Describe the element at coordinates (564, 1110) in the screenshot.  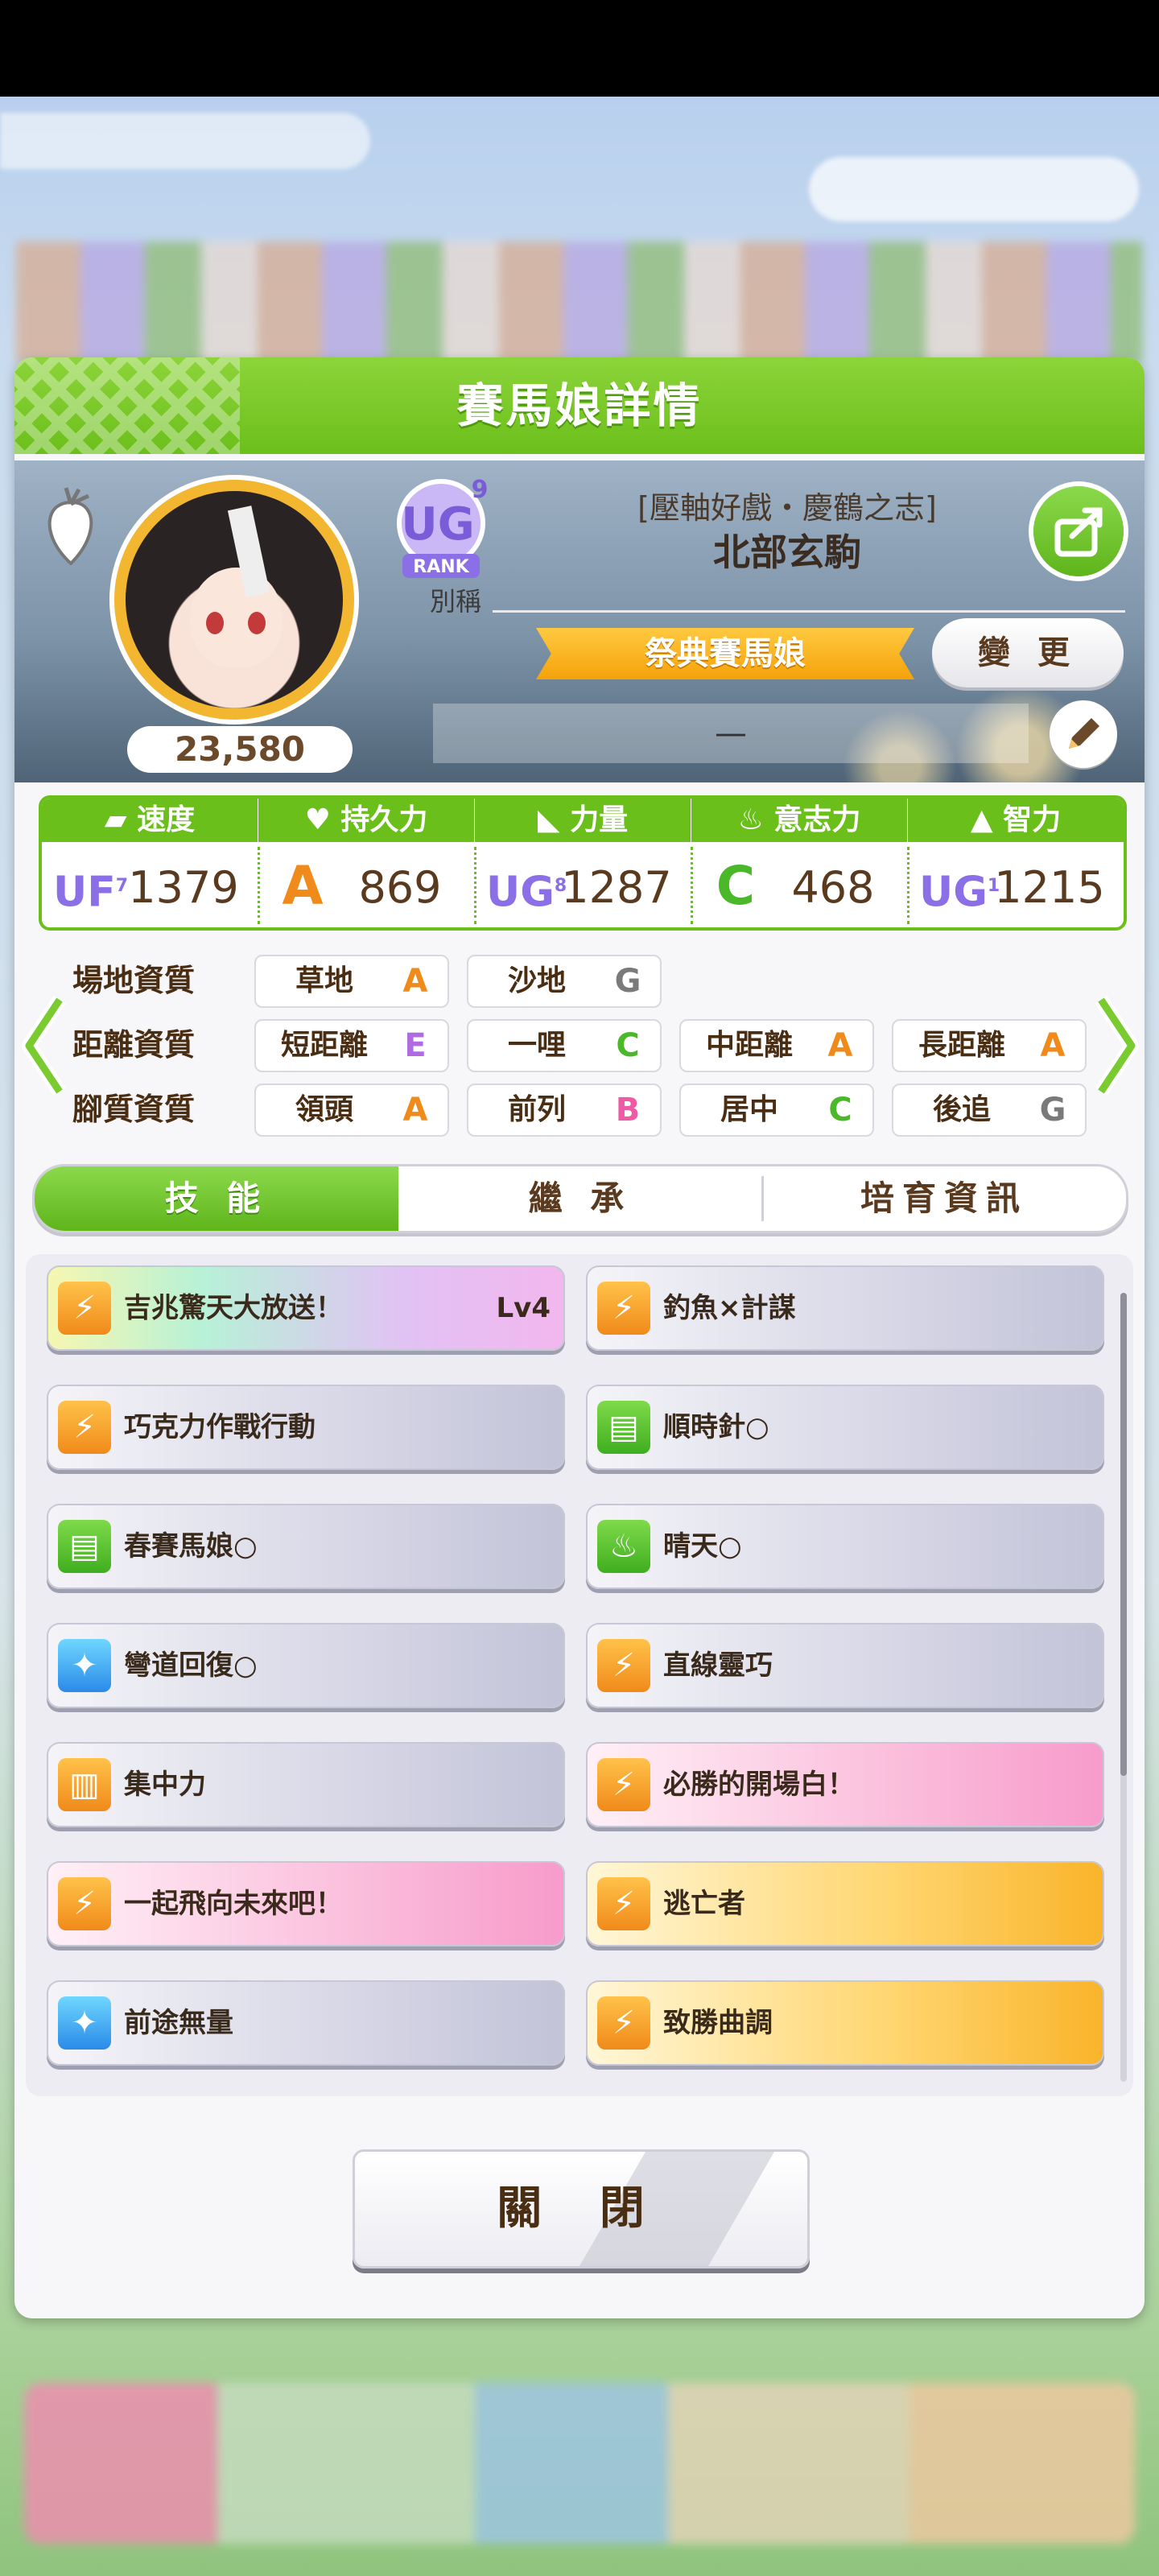
I see `aptitude-pace-chaser: 前列 B` at that location.